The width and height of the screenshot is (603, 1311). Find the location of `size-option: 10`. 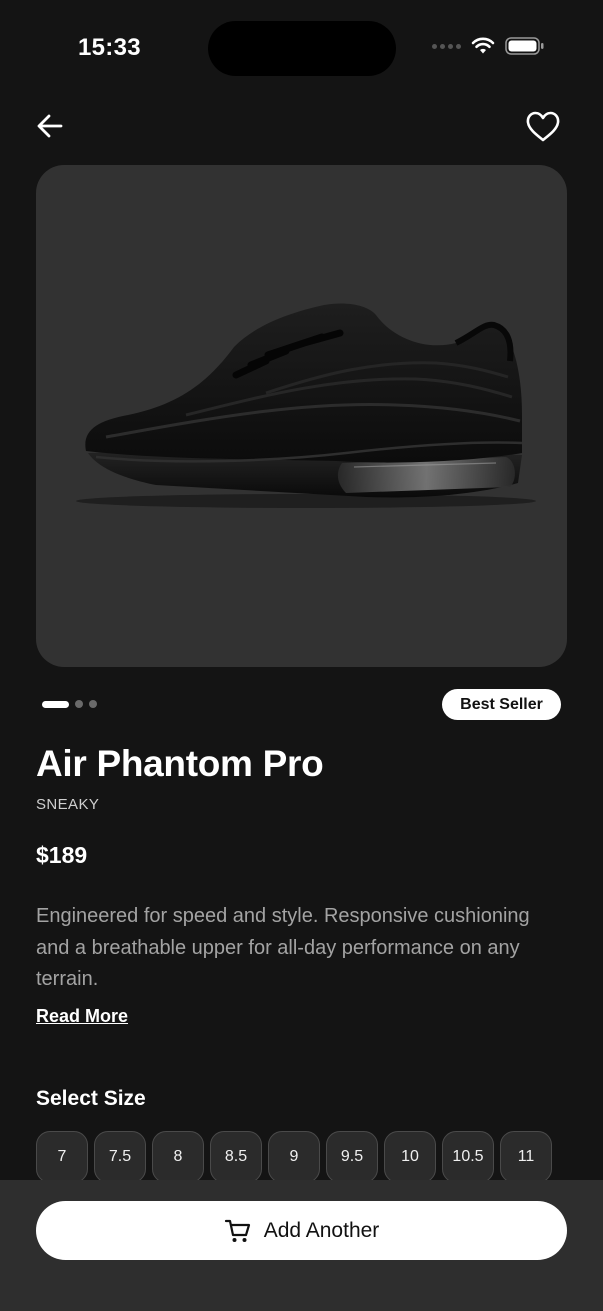

size-option: 10 is located at coordinates (410, 1157).